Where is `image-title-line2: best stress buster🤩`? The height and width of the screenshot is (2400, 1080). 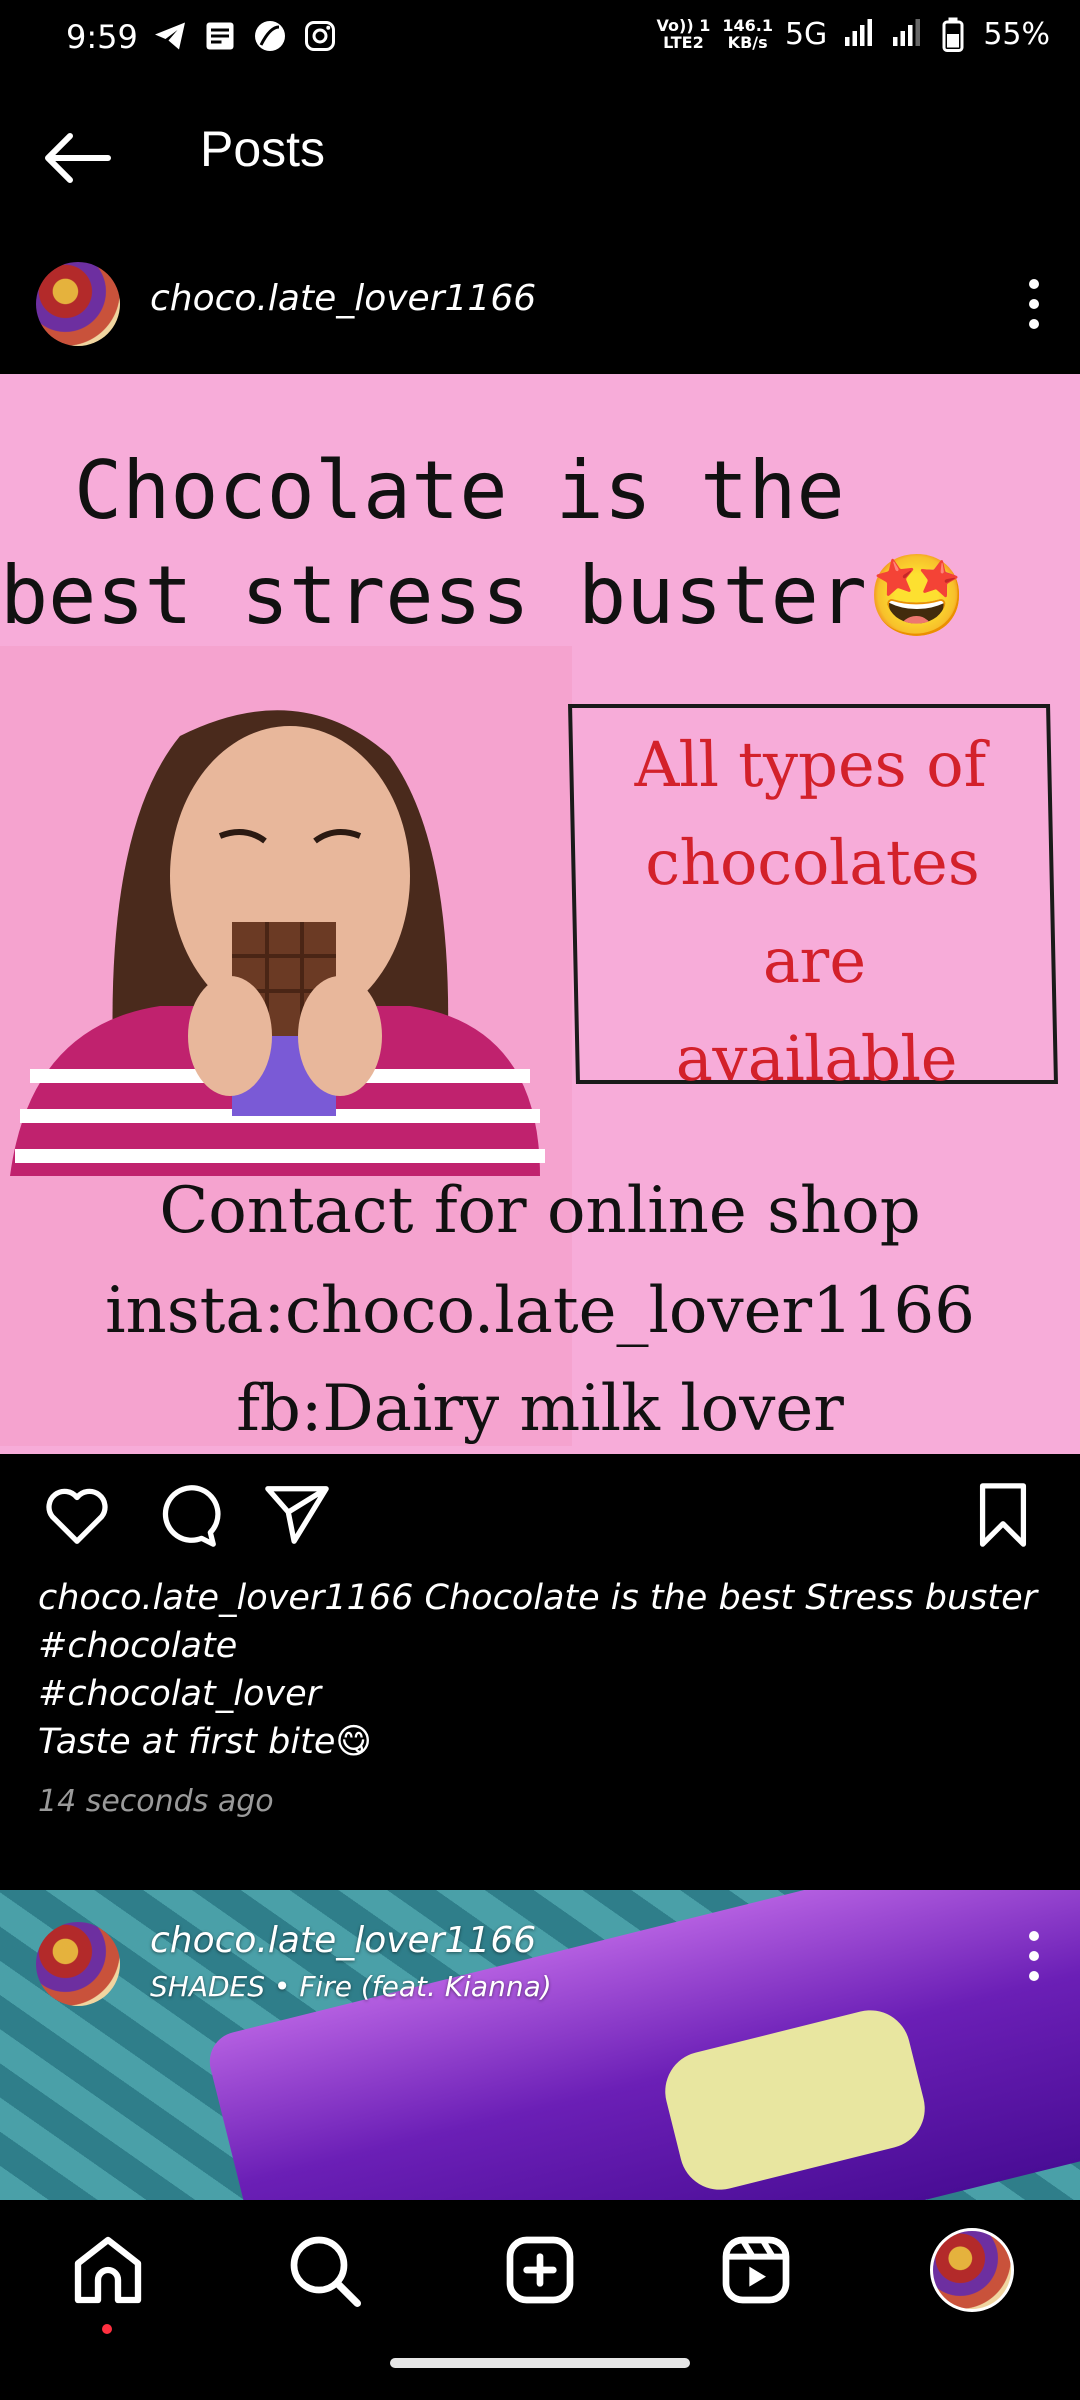 image-title-line2: best stress buster🤩 is located at coordinates (483, 595).